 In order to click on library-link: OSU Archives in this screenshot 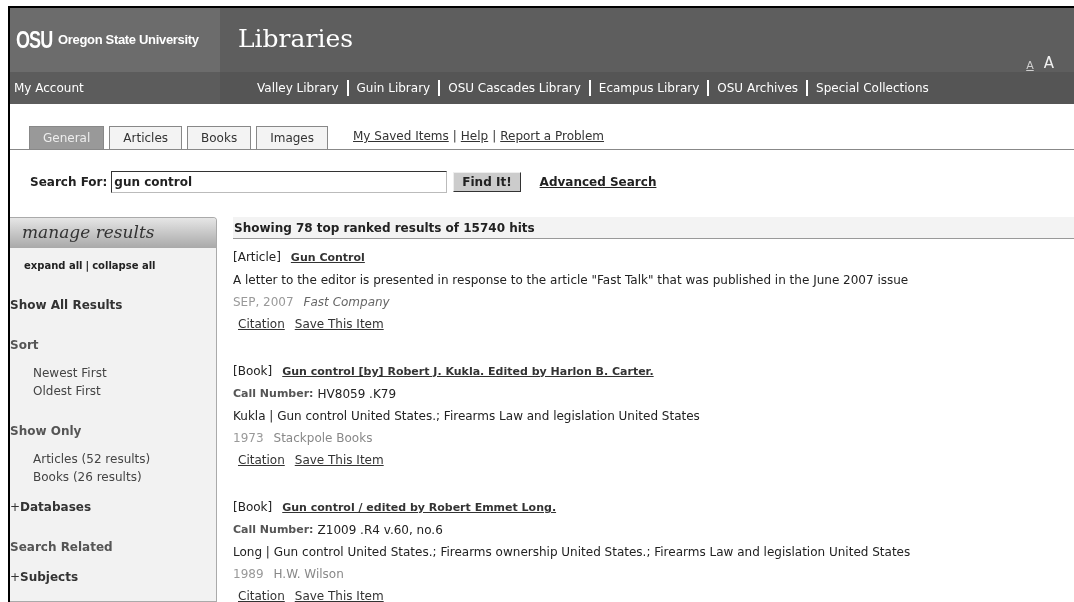, I will do `click(758, 88)`.